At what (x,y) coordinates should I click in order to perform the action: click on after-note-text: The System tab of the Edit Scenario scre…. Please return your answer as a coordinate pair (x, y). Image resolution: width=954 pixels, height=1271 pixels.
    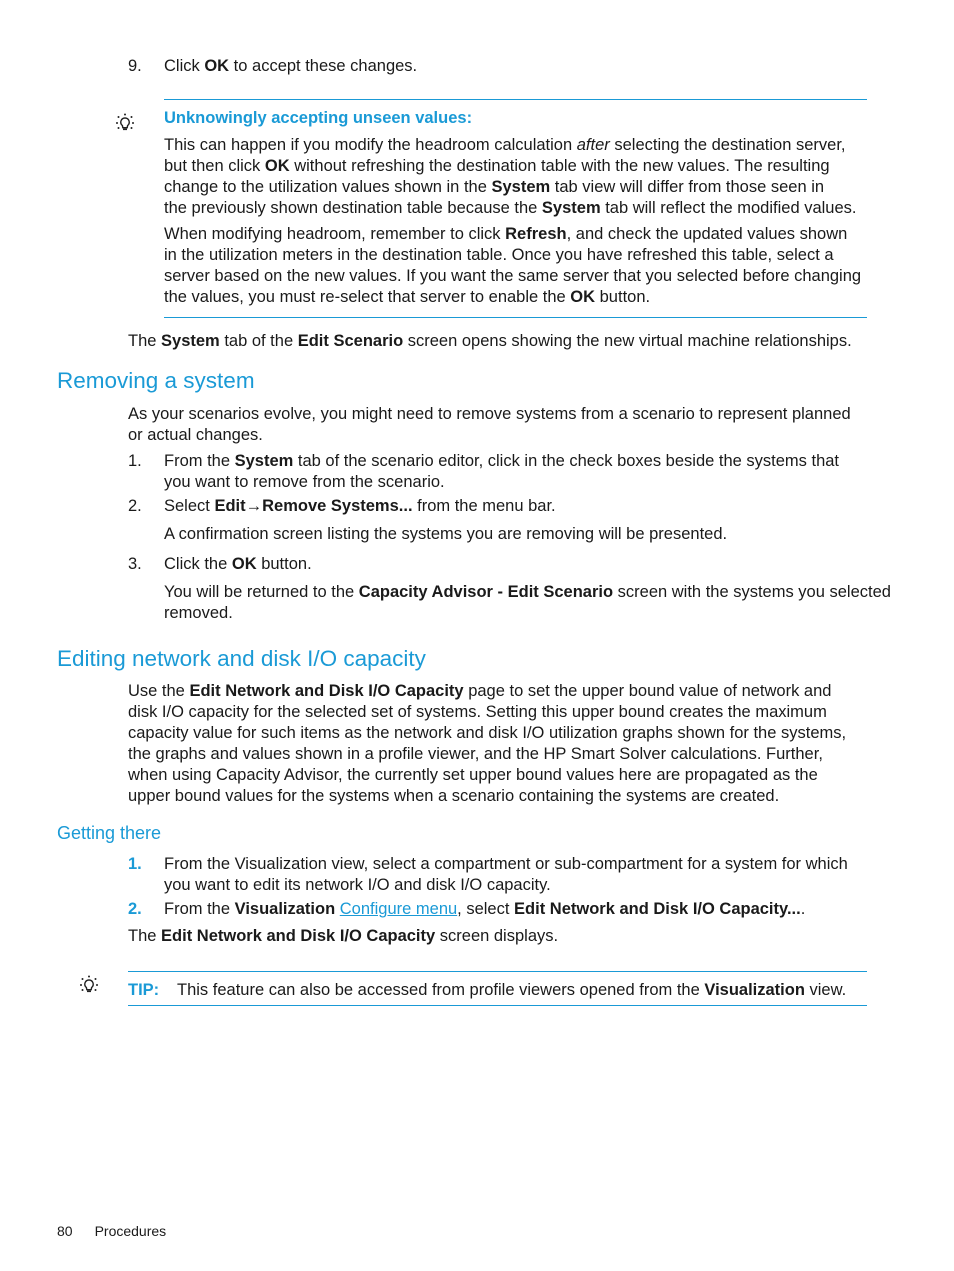
    Looking at the image, I should click on (490, 341).